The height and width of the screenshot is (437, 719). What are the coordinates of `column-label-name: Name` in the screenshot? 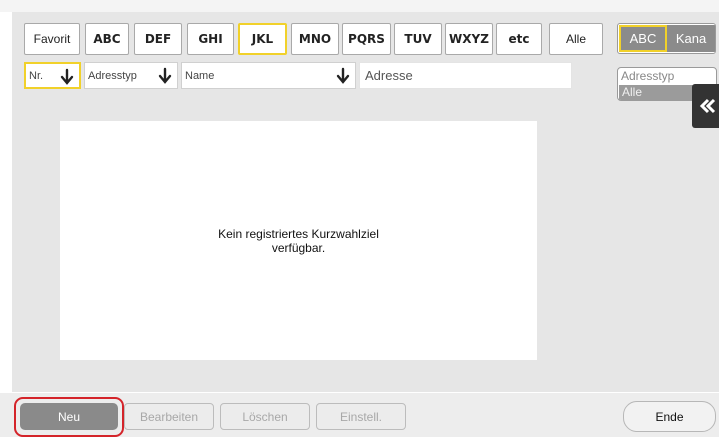 It's located at (200, 75).